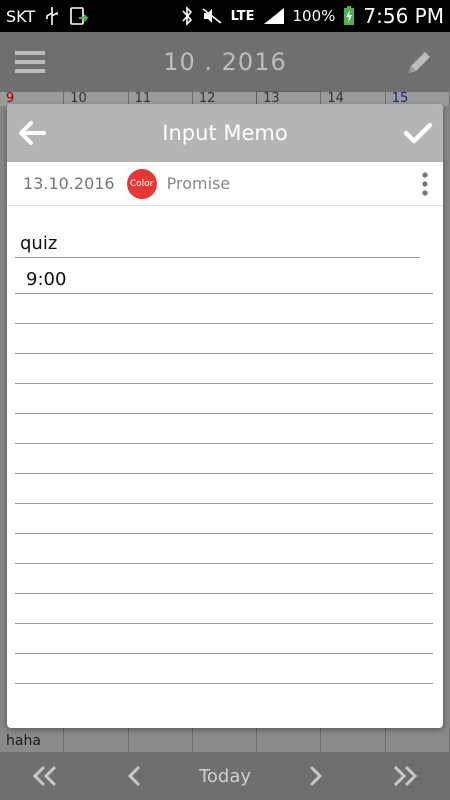  I want to click on pencil-icon, so click(420, 62).